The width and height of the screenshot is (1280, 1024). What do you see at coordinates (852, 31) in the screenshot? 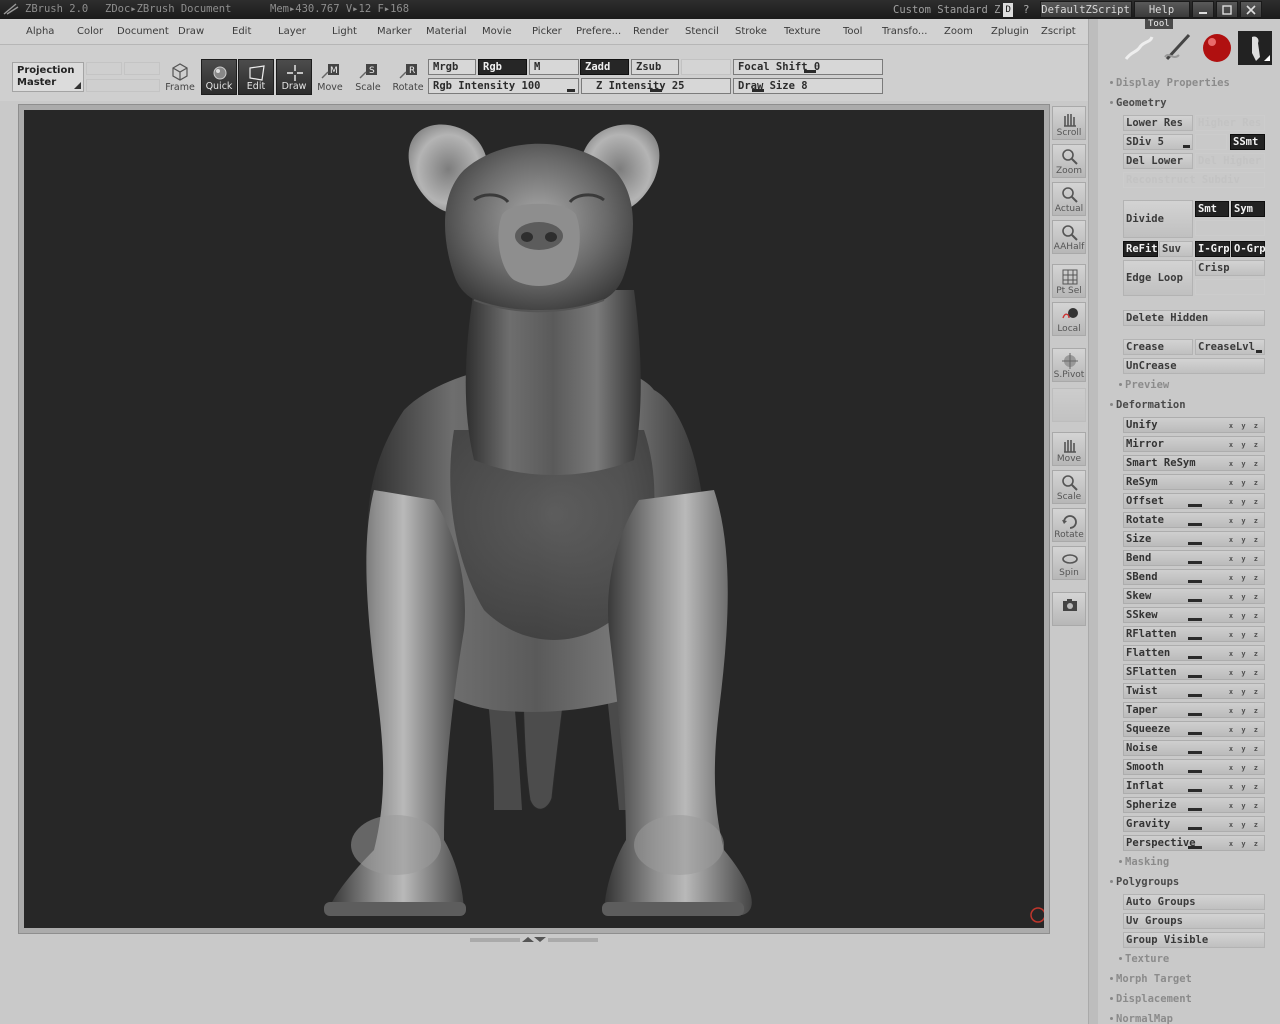
I see `menu-tool: Tool` at bounding box center [852, 31].